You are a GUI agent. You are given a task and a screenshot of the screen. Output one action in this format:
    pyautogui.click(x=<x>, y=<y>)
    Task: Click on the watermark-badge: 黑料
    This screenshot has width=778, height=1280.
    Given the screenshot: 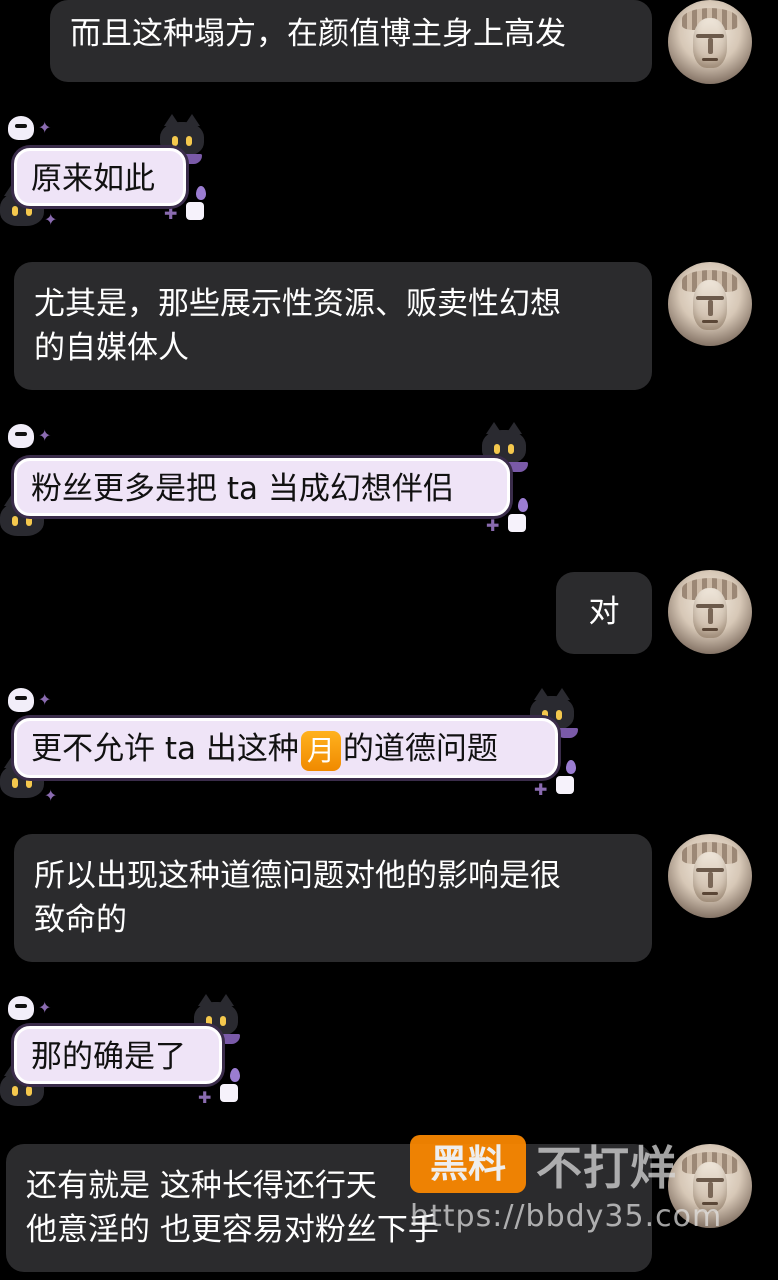 What is the action you would take?
    pyautogui.click(x=468, y=1164)
    